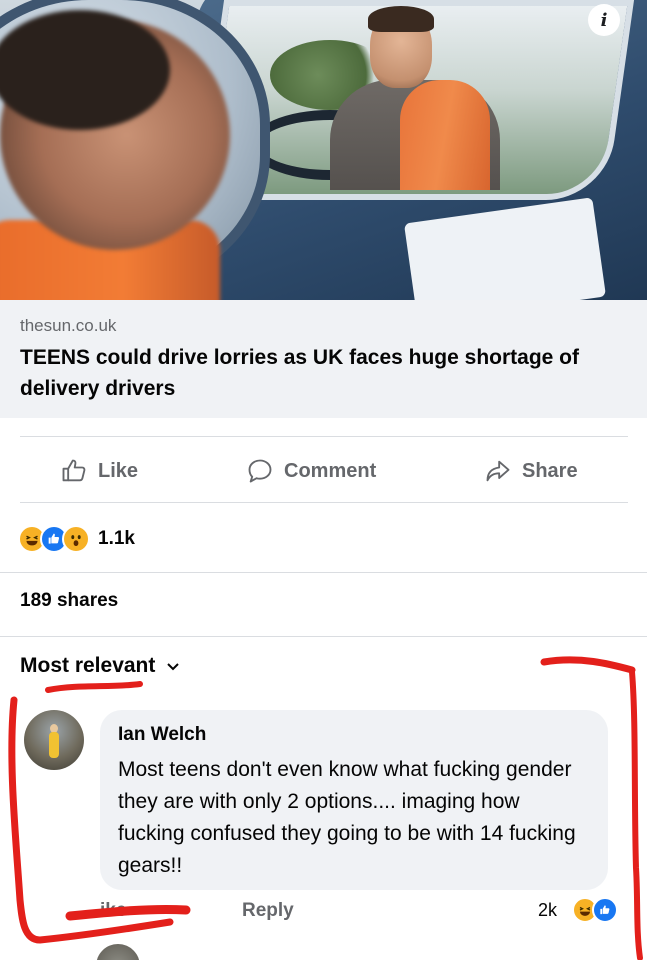 The image size is (647, 960). Describe the element at coordinates (268, 911) in the screenshot. I see `comment-reply-button: Reply` at that location.